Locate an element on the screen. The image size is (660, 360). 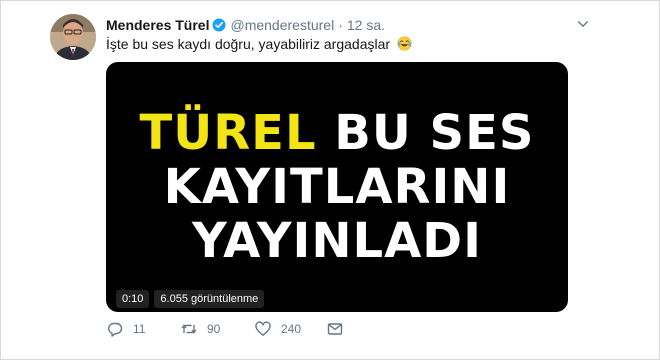
avatar is located at coordinates (73, 37).